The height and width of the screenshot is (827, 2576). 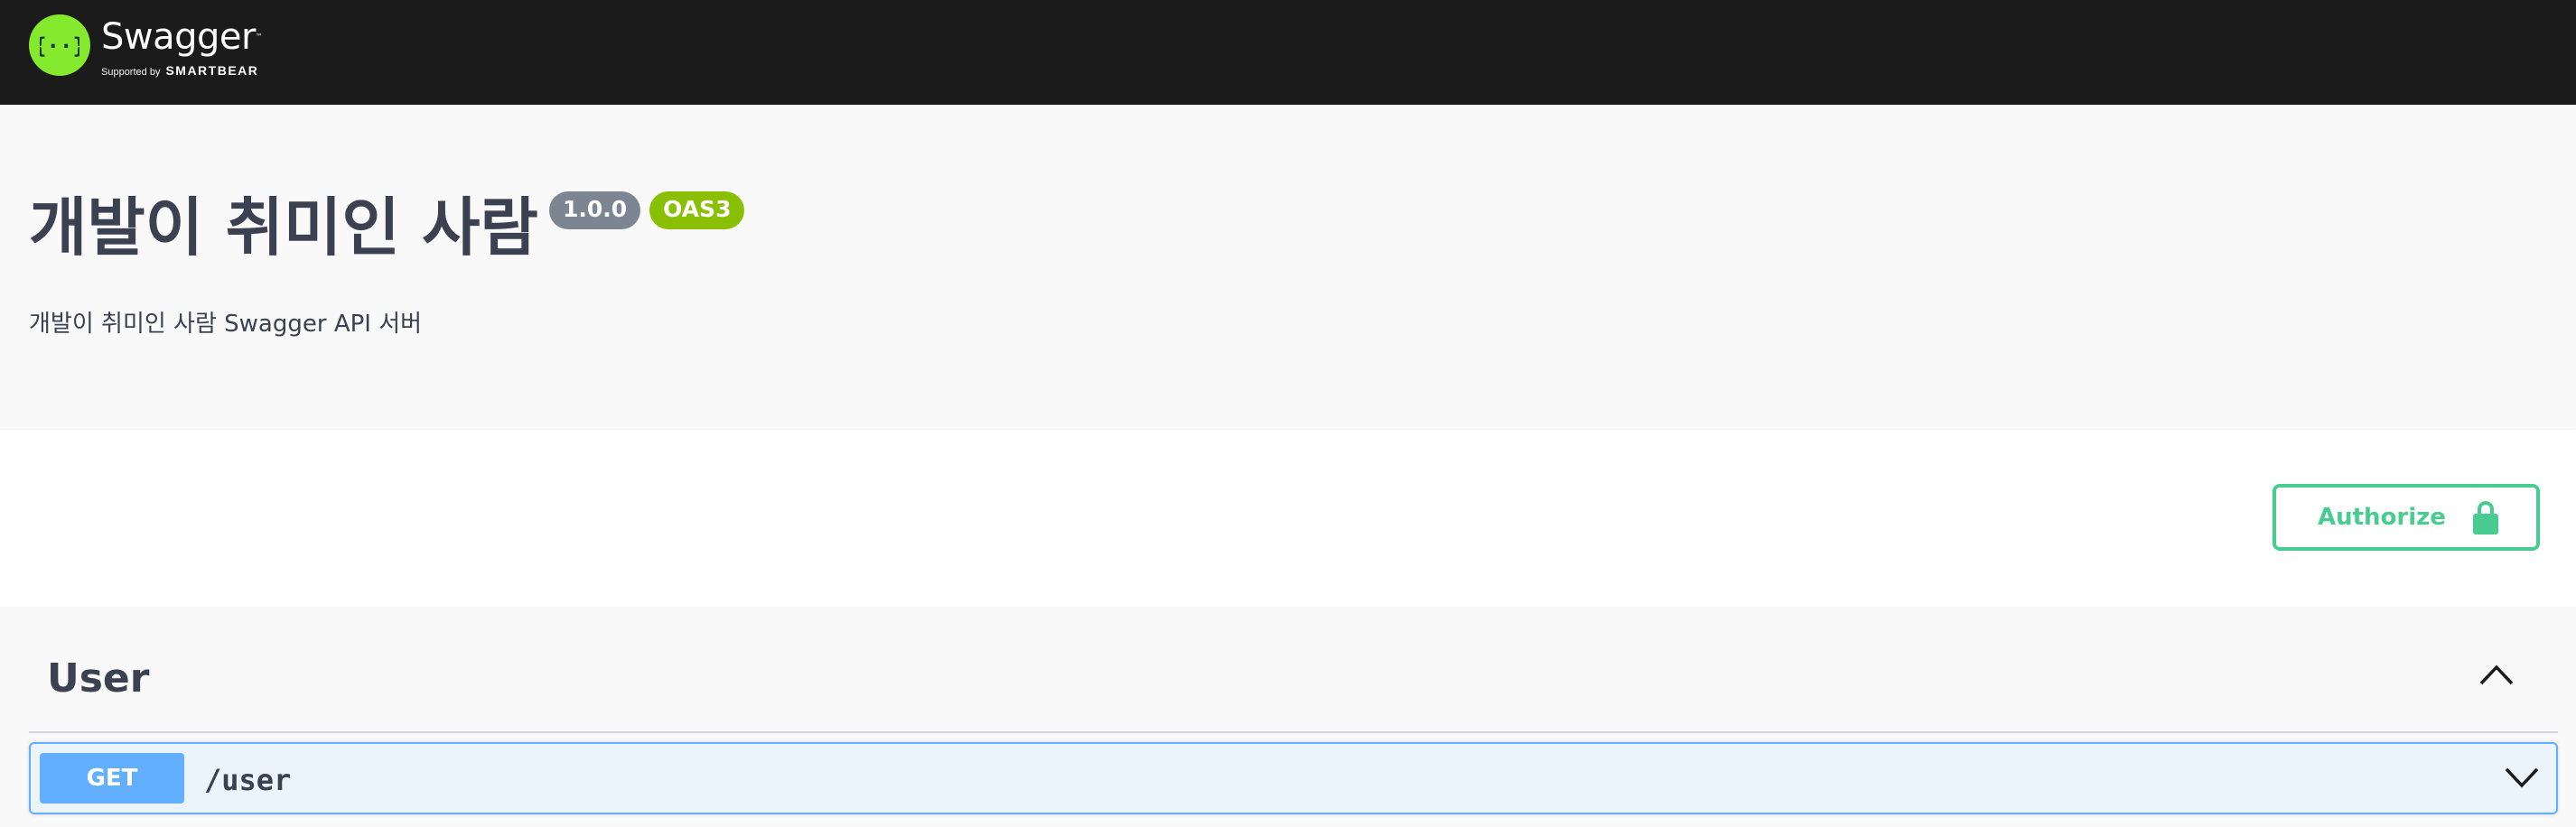 I want to click on api-title-row: 개발이 취미인 사람 1.0.0 OAS3, so click(x=387, y=227).